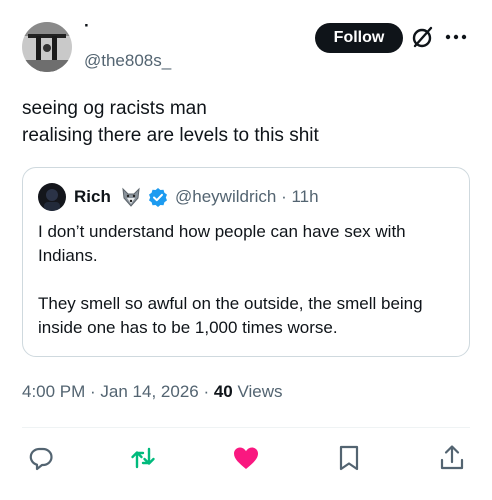 This screenshot has width=492, height=500. I want to click on author-avatar, so click(47, 47).